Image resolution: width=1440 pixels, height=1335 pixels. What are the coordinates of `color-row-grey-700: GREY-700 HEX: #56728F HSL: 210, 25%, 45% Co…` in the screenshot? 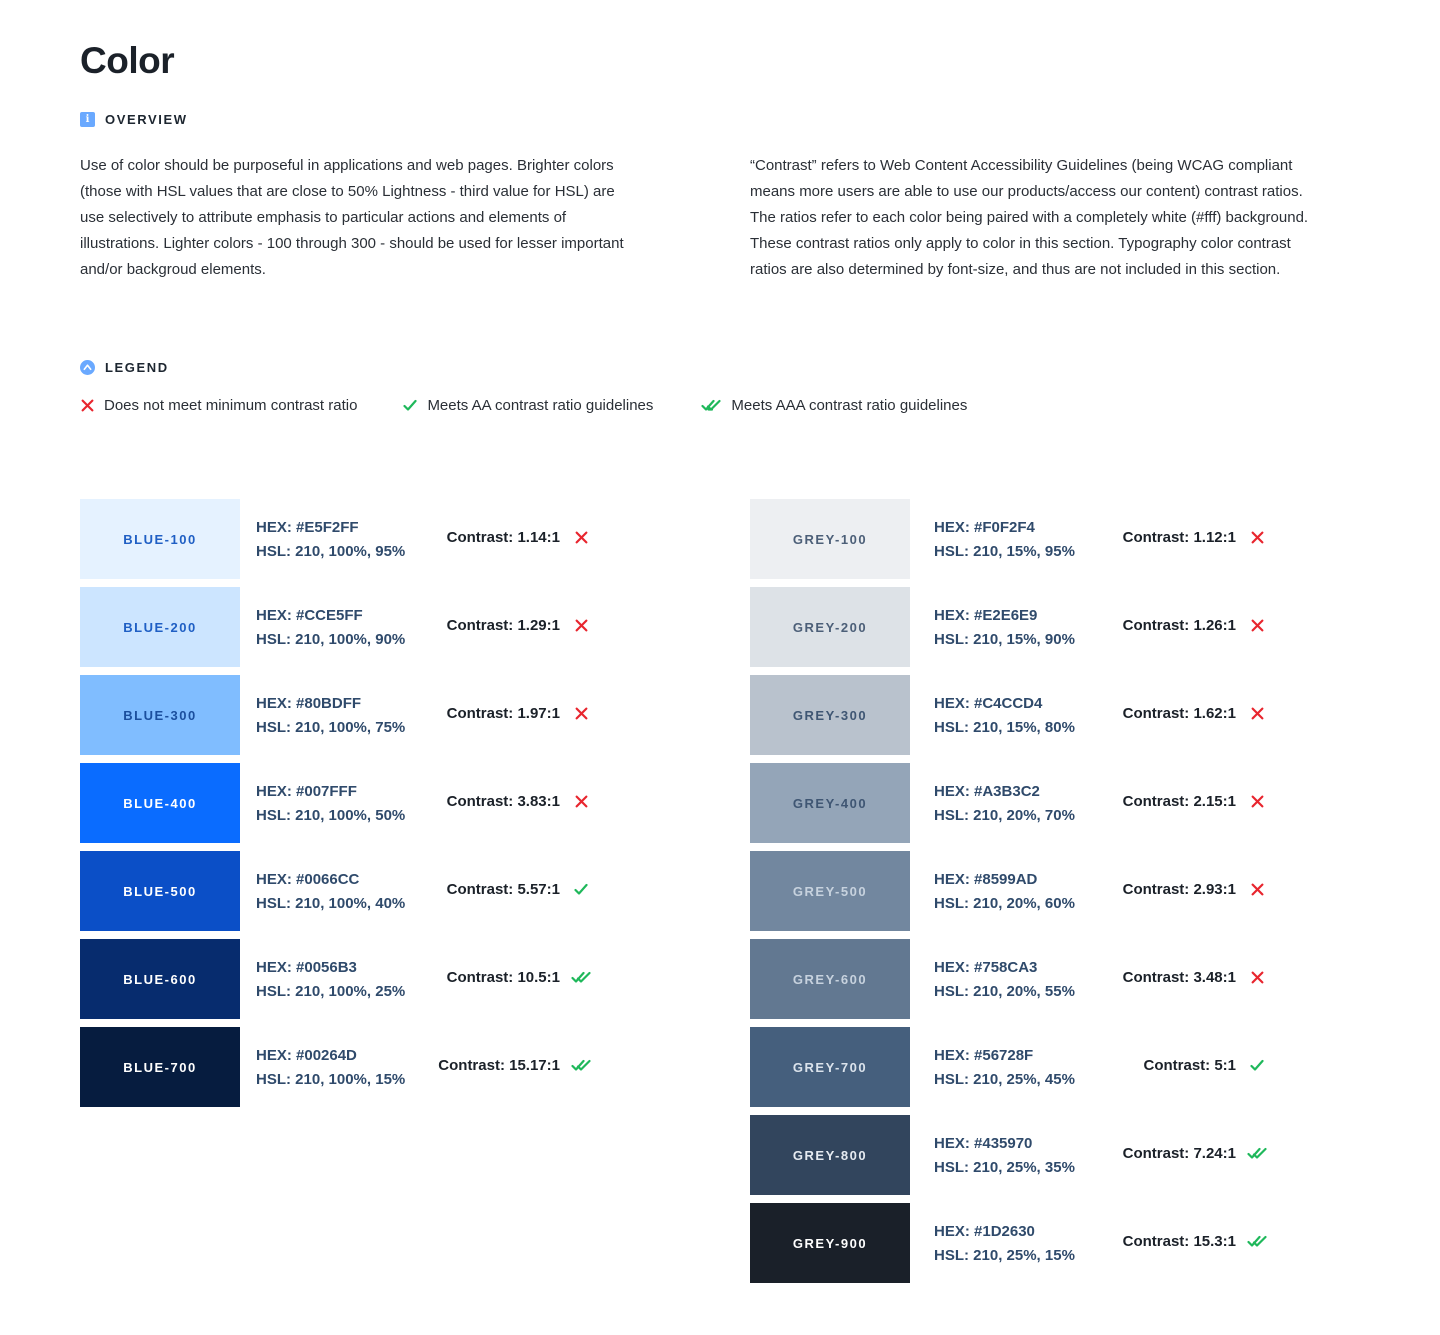 It's located at (1030, 1067).